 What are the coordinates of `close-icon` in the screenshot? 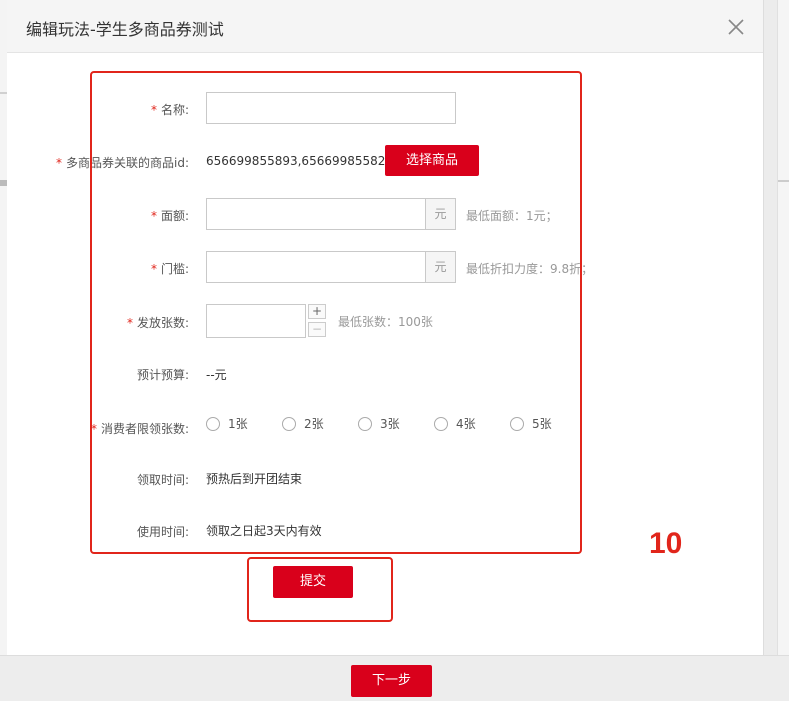 It's located at (736, 27).